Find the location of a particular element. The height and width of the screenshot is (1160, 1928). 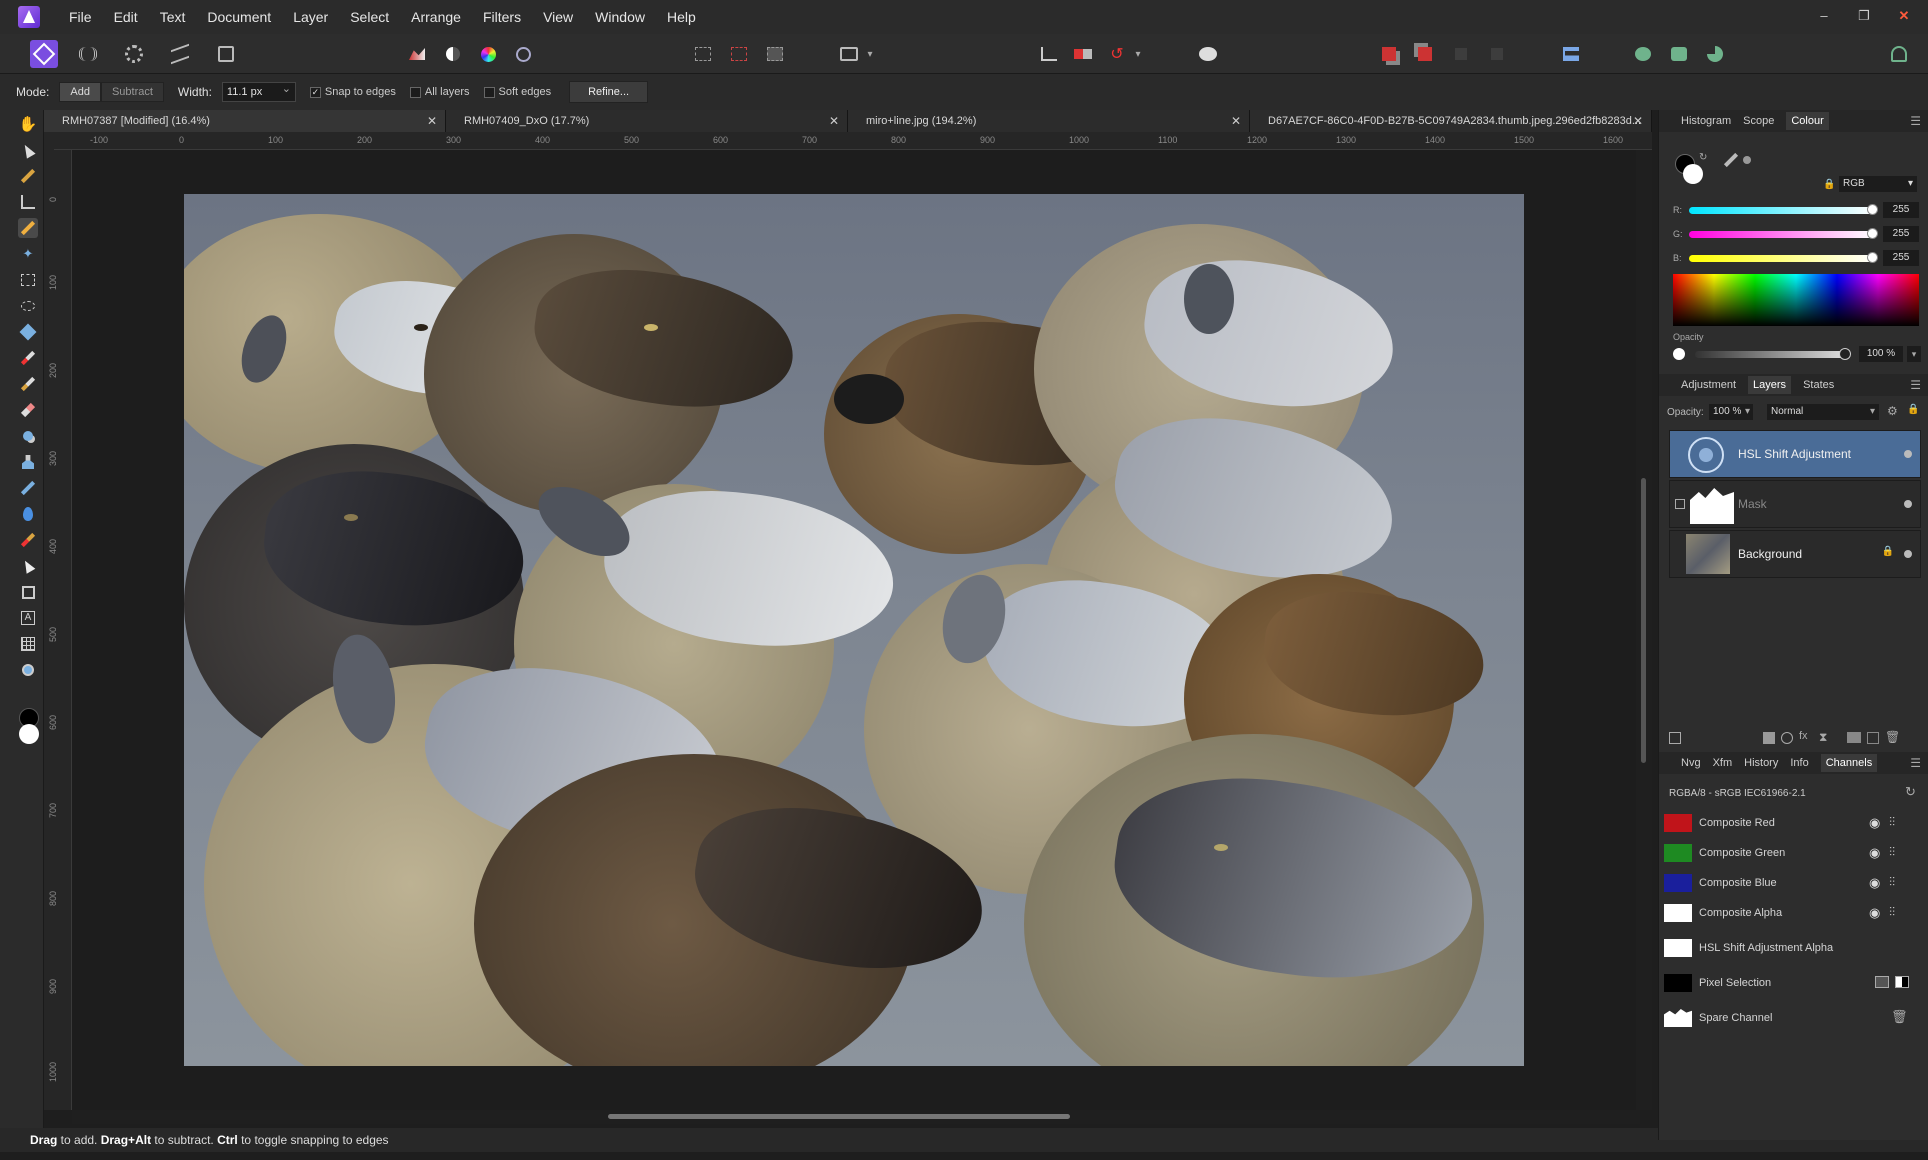

blue-value: 255 is located at coordinates (1901, 258).